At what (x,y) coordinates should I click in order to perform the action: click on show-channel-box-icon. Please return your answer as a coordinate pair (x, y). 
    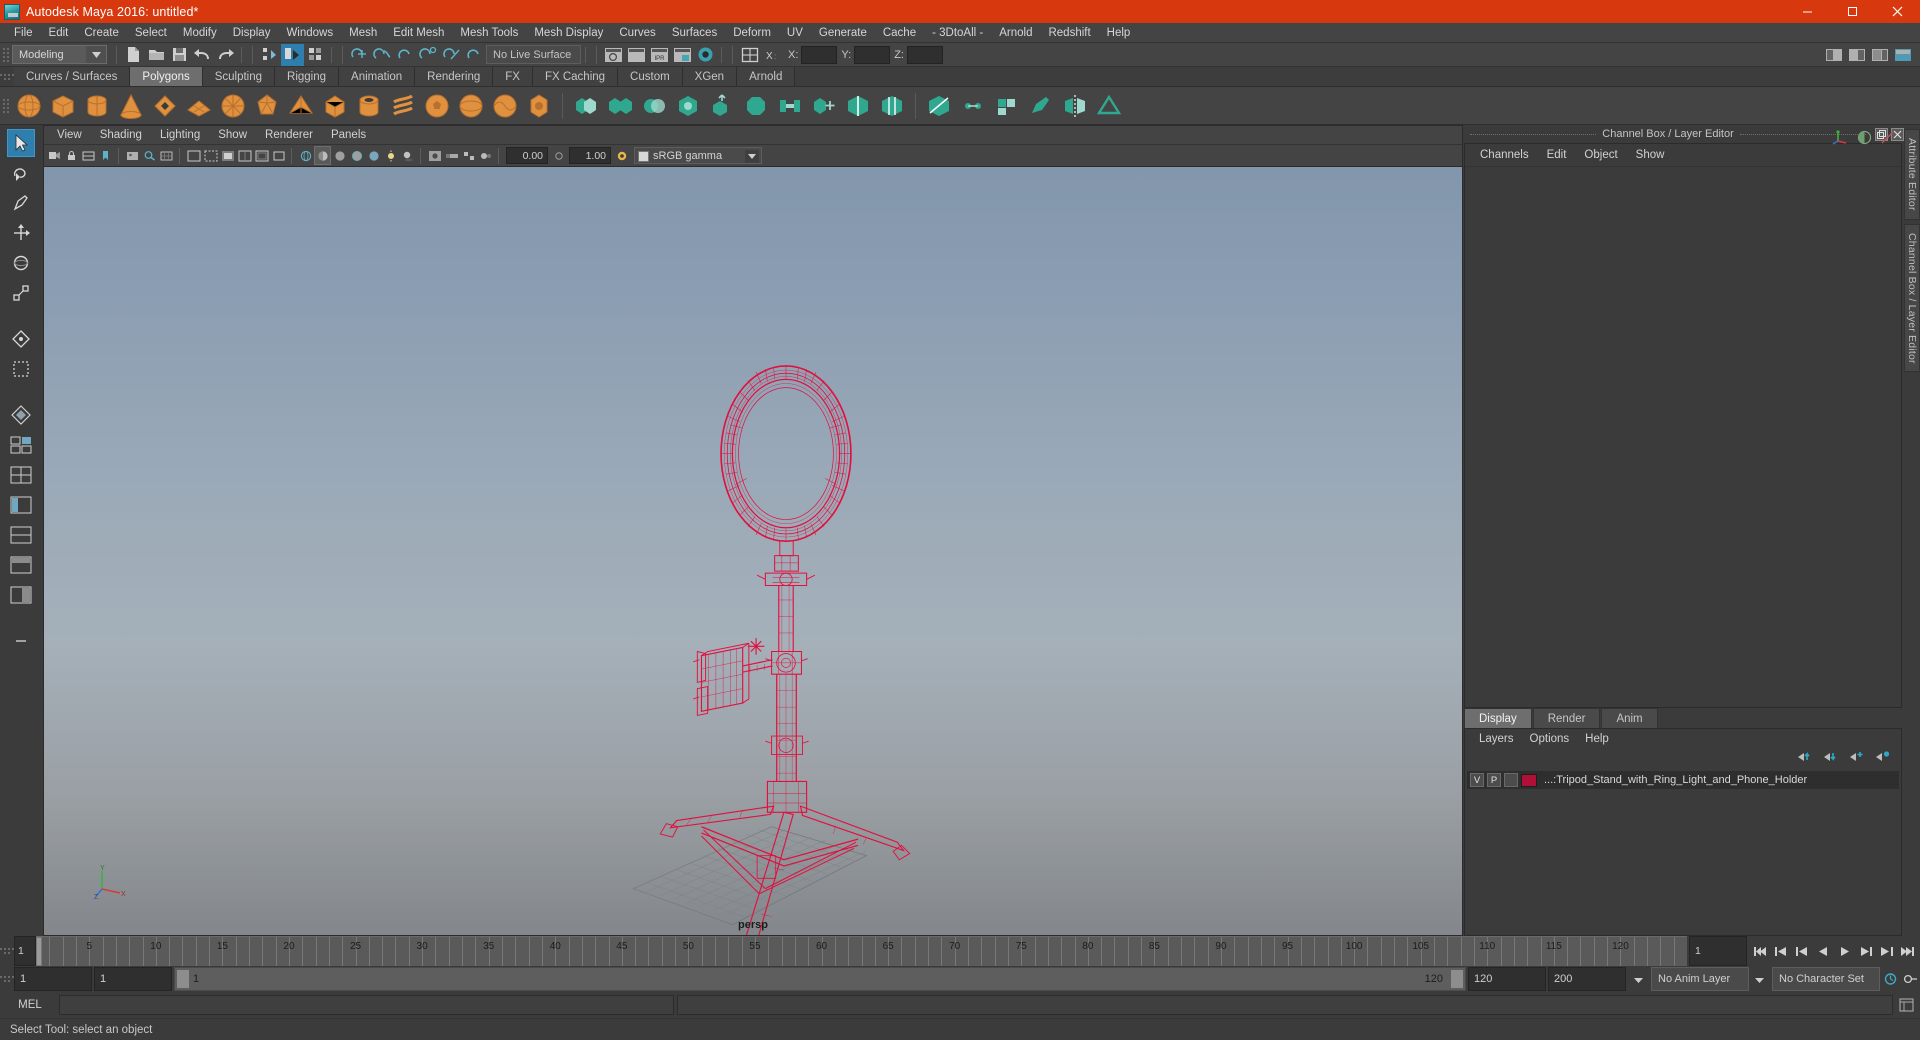
    Looking at the image, I should click on (1864, 140).